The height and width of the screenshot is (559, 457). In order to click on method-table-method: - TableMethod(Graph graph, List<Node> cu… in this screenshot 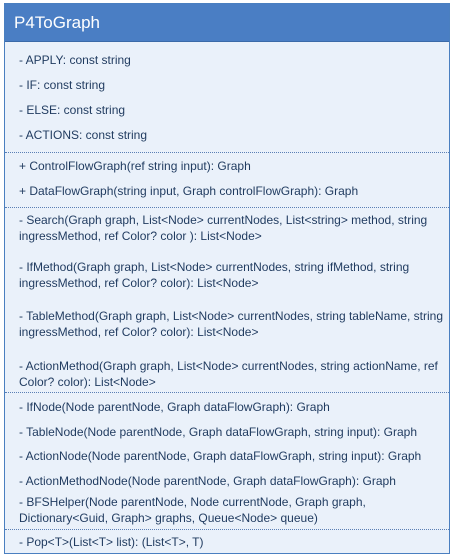, I will do `click(231, 324)`.